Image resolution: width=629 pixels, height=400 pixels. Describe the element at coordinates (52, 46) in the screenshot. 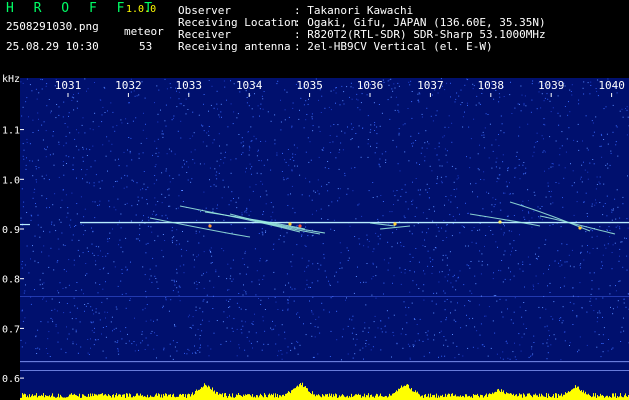

I see `date-time: 25.08.29 10:30` at that location.